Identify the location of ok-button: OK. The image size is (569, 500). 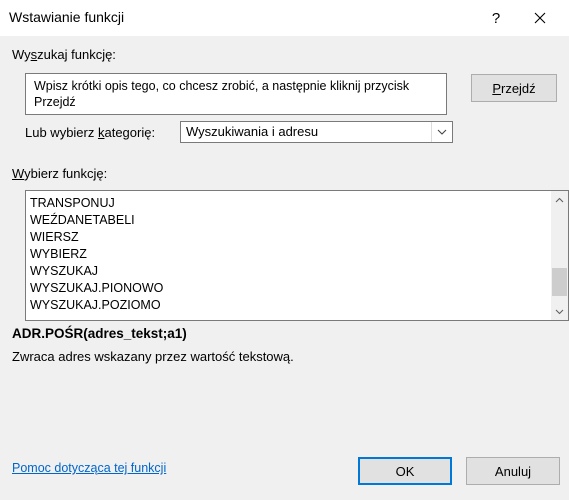
(405, 471).